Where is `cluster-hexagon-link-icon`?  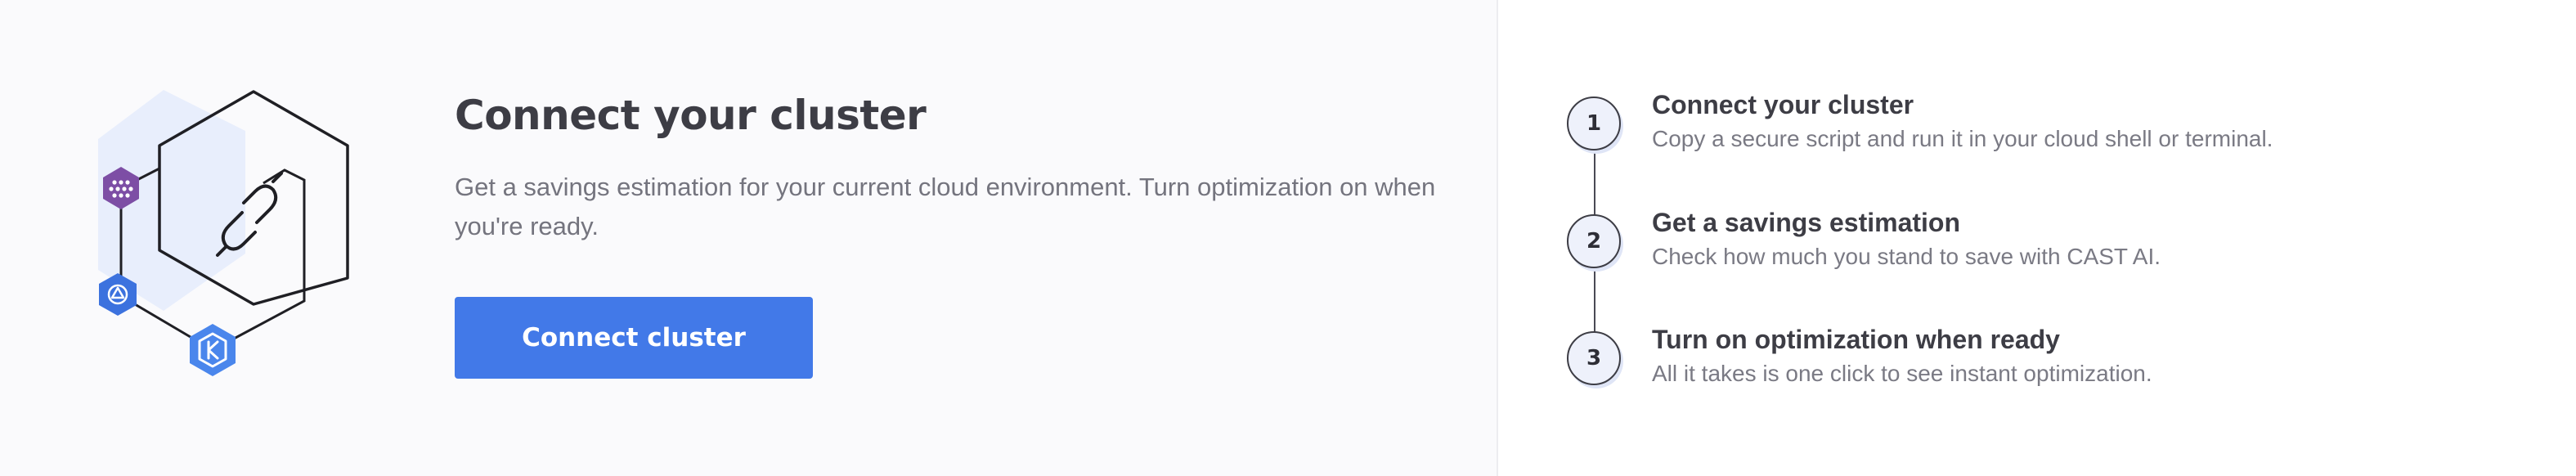
cluster-hexagon-link-icon is located at coordinates (224, 233).